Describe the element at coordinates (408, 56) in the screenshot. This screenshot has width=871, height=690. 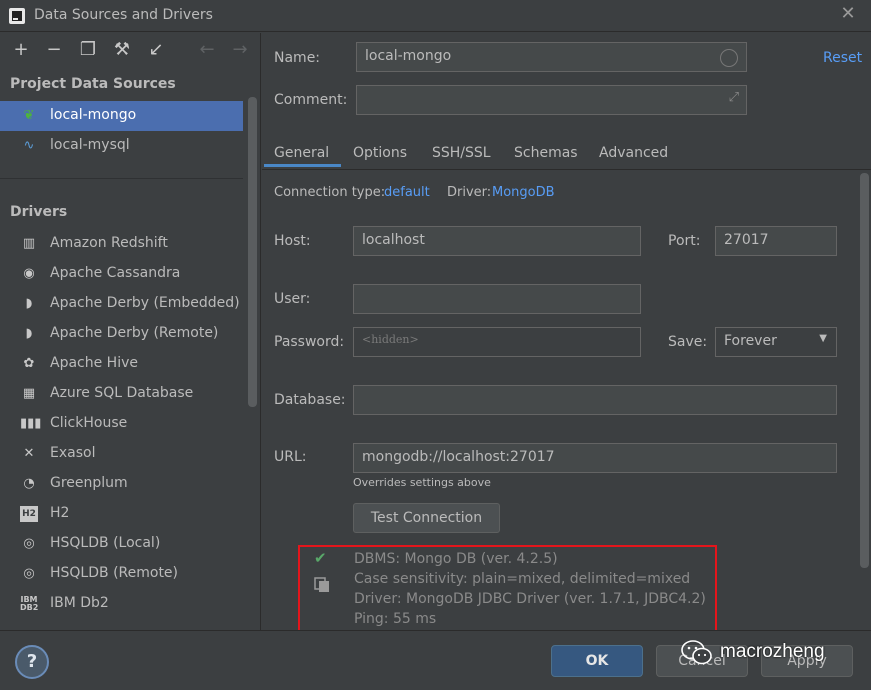
I see `name-value: local-mongo` at that location.